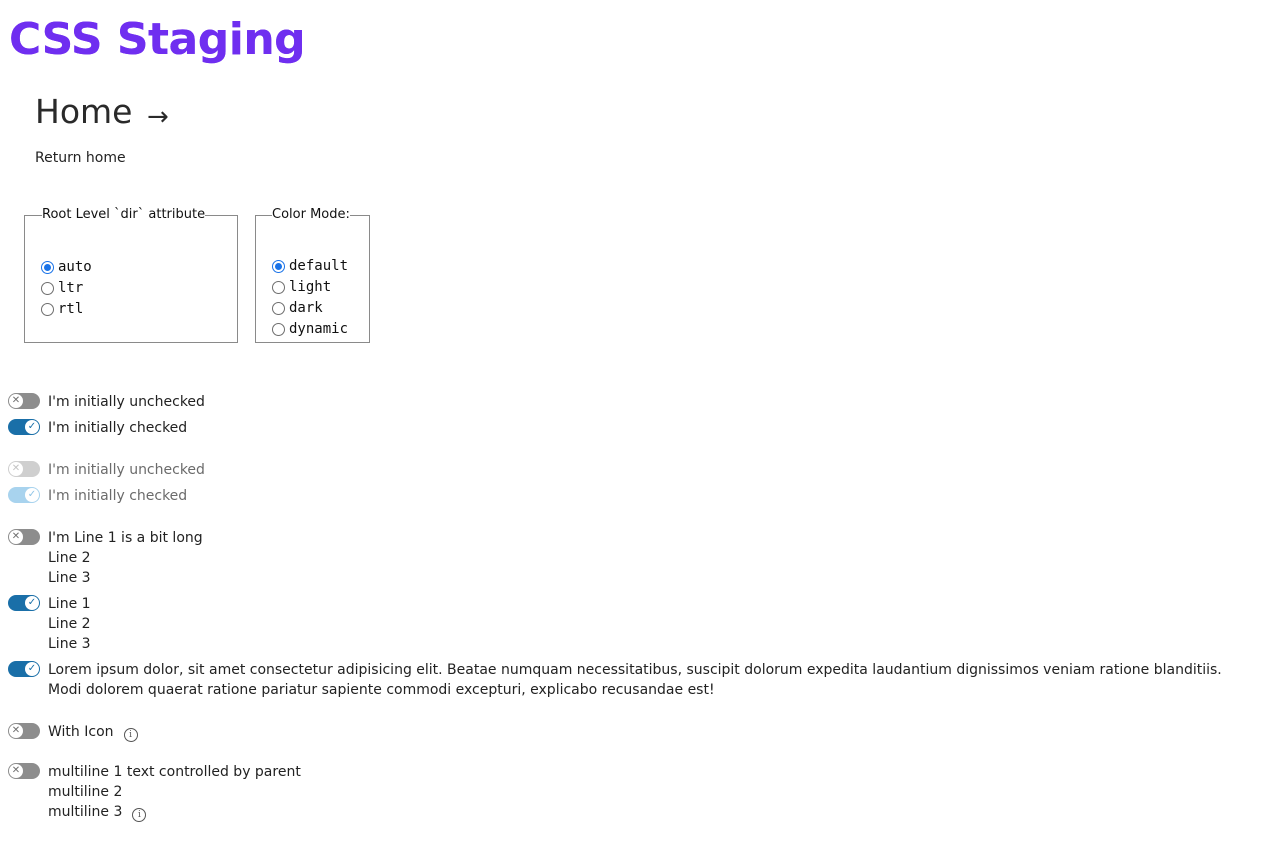 This screenshot has width=1280, height=842. I want to click on dir-option-rtl: rtl, so click(62, 309).